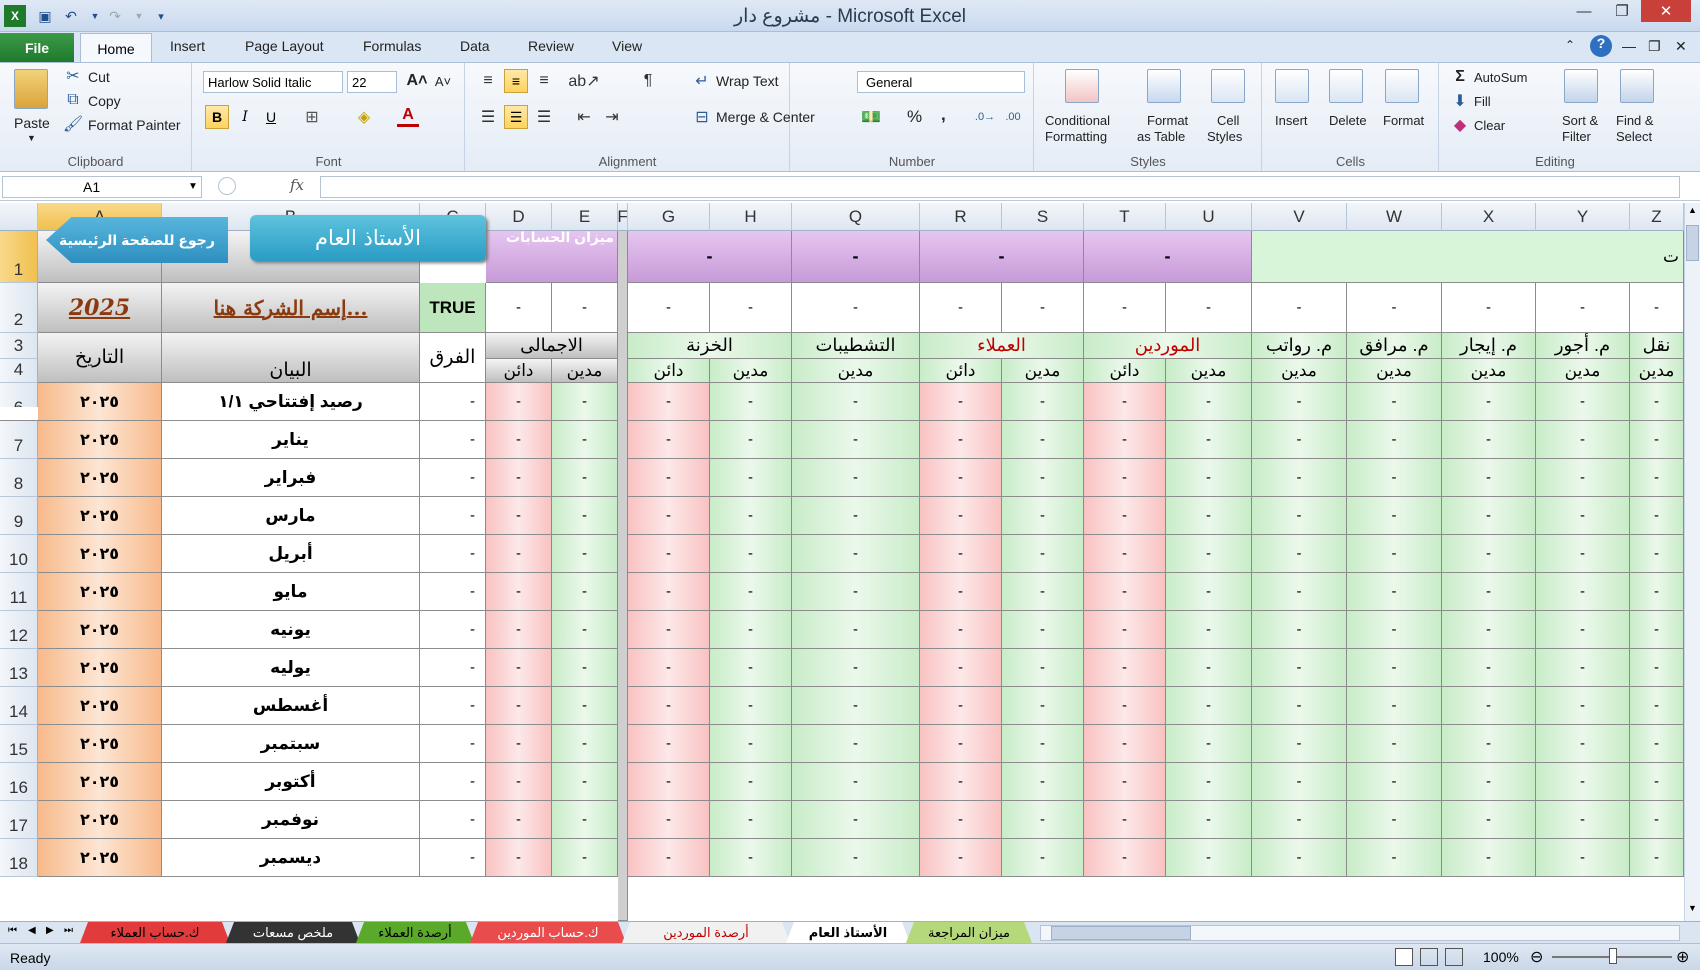 Image resolution: width=1700 pixels, height=970 pixels. What do you see at coordinates (585, 668) in the screenshot?
I see `val-row-7-col-4: -` at bounding box center [585, 668].